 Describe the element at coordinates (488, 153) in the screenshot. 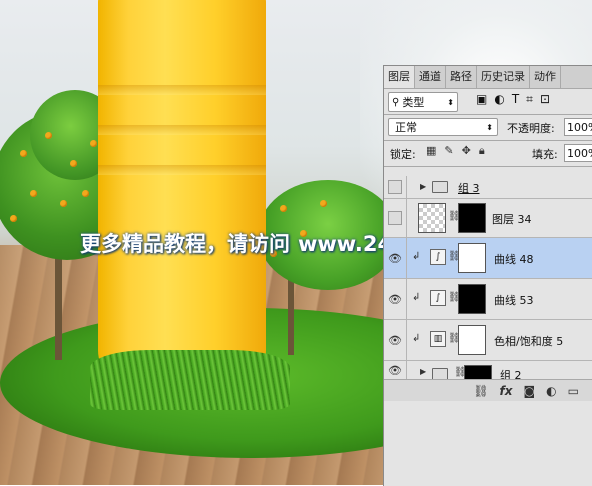

I see `lock-row: 锁定: ▦ ✎ ✥ 🔒︎ 填充: 100%` at that location.